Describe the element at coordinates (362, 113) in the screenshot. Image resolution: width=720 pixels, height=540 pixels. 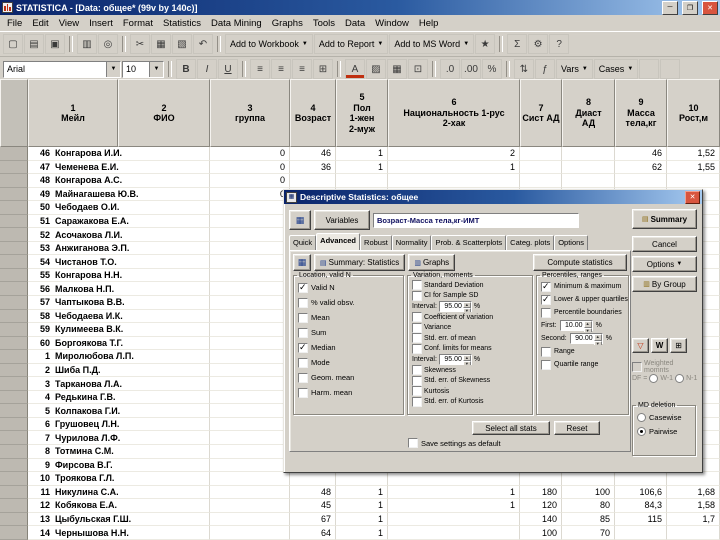
I see `column-header-пол: 5 Пол 1-жен 2-муж` at that location.